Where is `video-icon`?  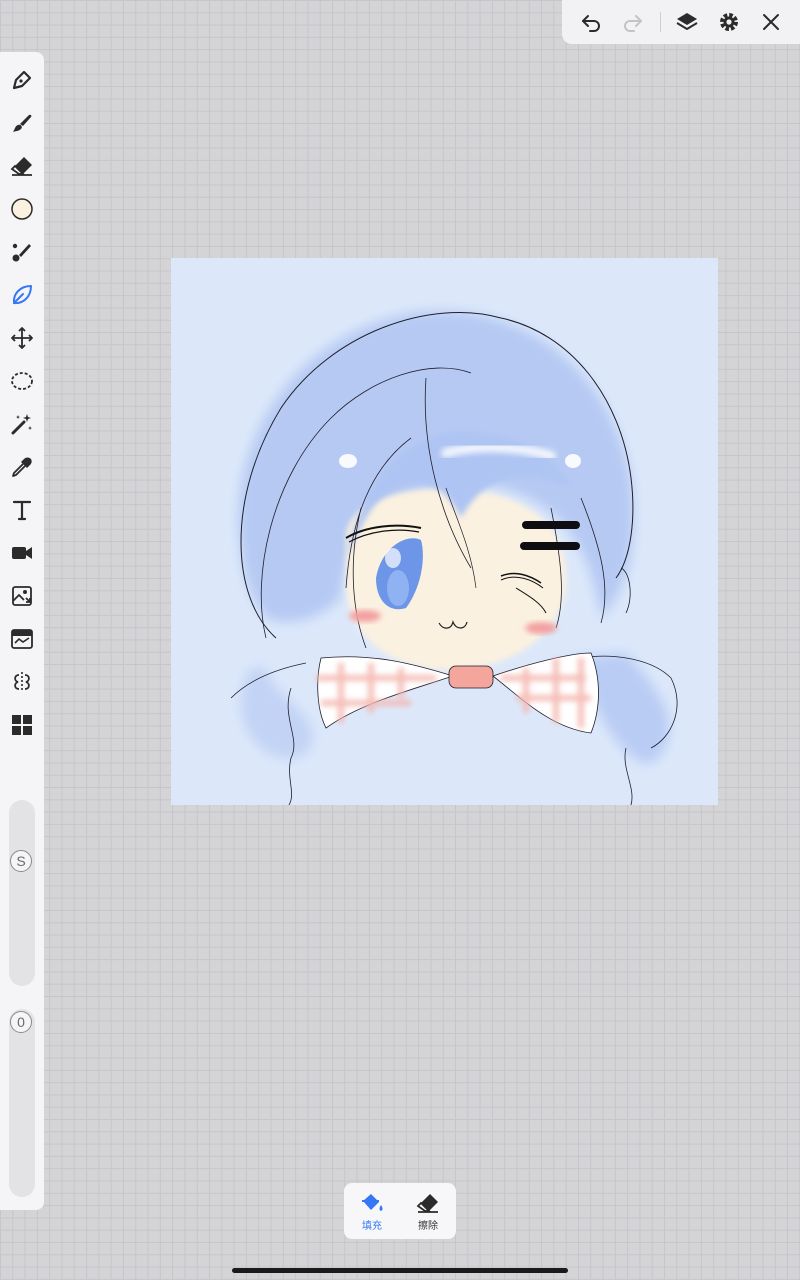
video-icon is located at coordinates (22, 553).